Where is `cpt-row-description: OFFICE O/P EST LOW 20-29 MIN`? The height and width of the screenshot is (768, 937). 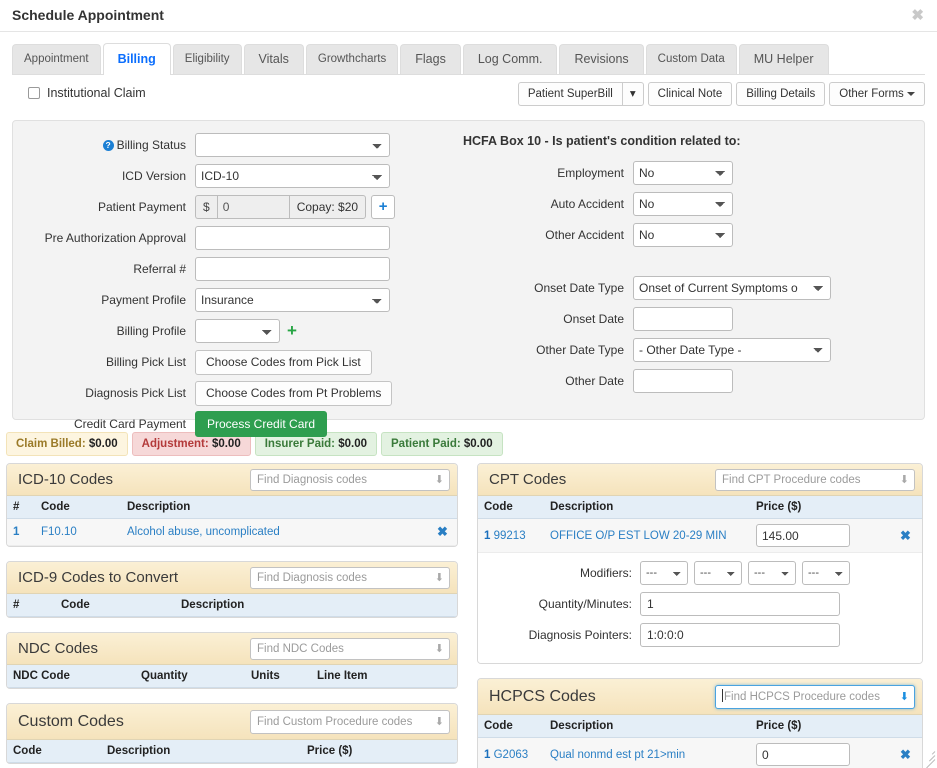 cpt-row-description: OFFICE O/P EST LOW 20-29 MIN is located at coordinates (647, 536).